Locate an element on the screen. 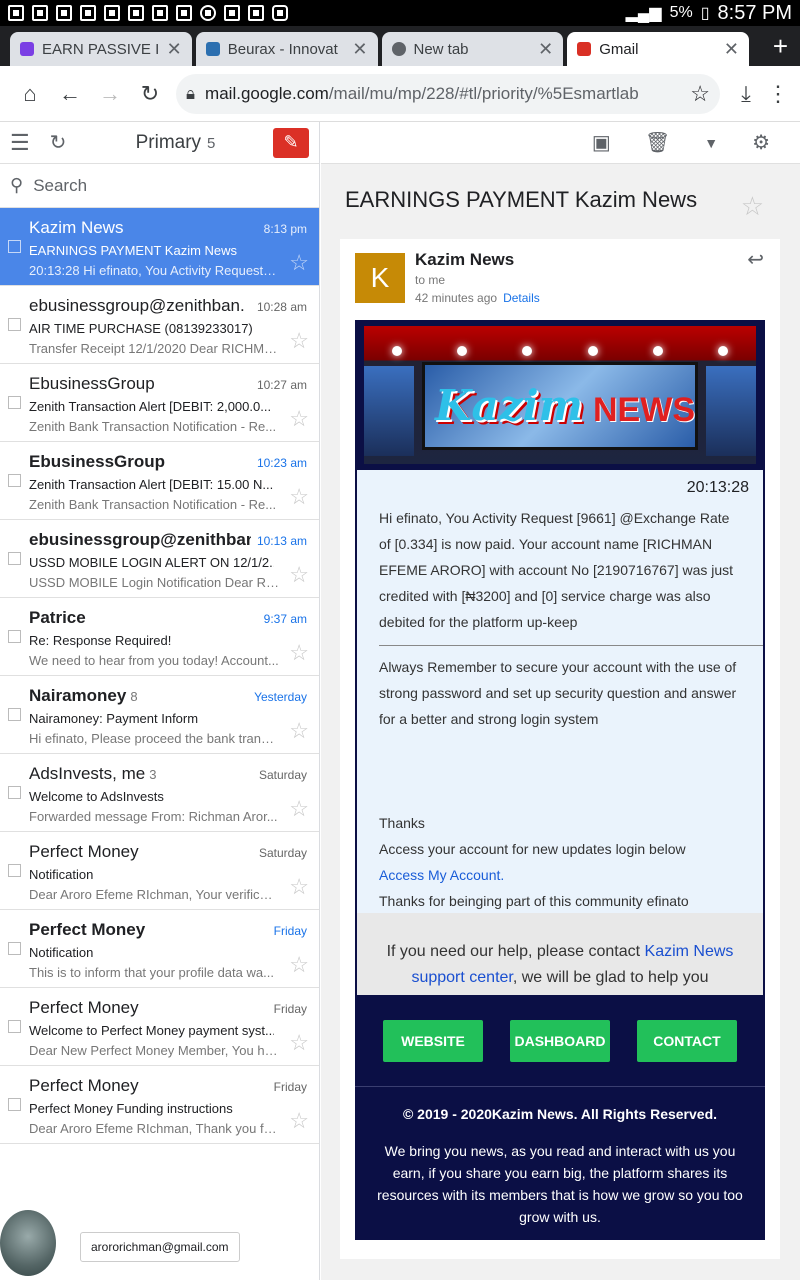  footer-divider is located at coordinates (560, 1086).